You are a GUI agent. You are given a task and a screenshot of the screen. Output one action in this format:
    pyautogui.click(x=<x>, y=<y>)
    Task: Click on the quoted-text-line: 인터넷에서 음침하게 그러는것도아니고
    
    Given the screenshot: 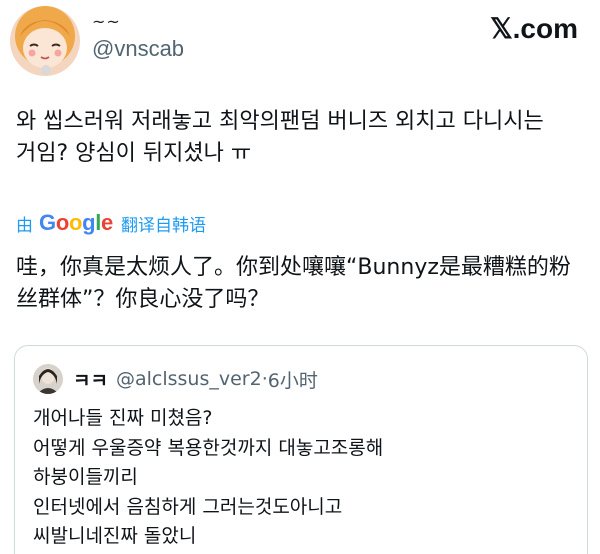 What is the action you would take?
    pyautogui.click(x=188, y=506)
    